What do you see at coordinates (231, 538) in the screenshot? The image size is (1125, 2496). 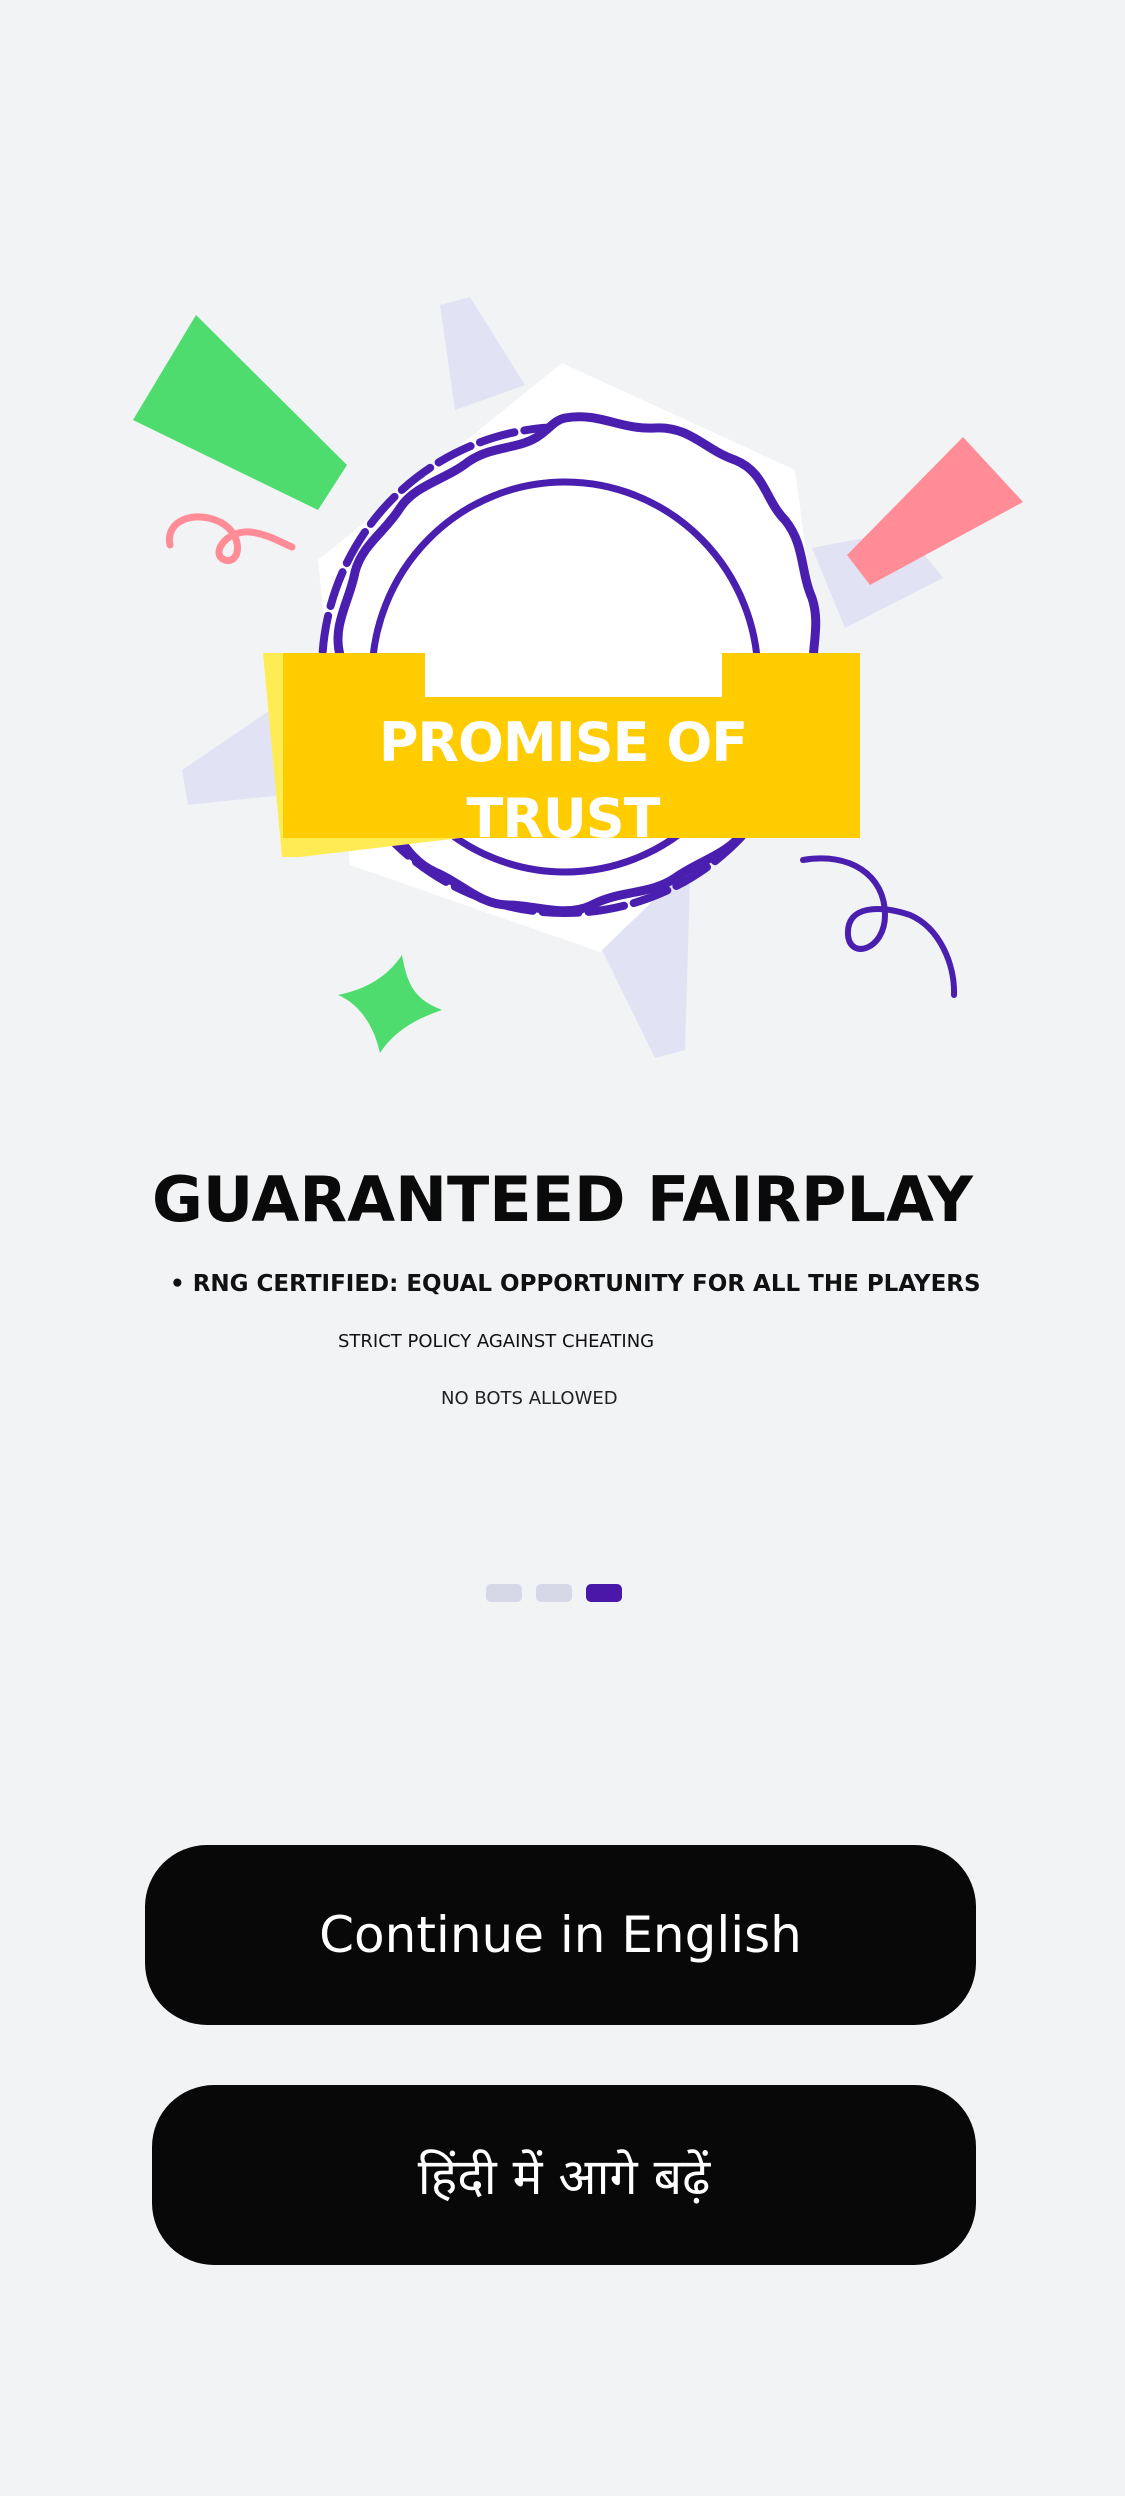 I see `pink-squiggle` at bounding box center [231, 538].